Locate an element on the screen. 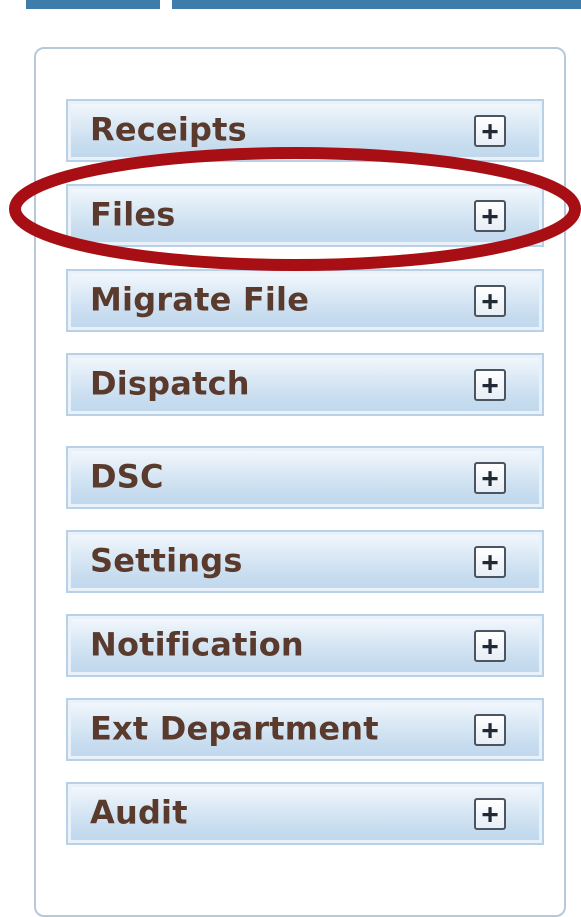  menu-item-notification: Notification + is located at coordinates (305, 645).